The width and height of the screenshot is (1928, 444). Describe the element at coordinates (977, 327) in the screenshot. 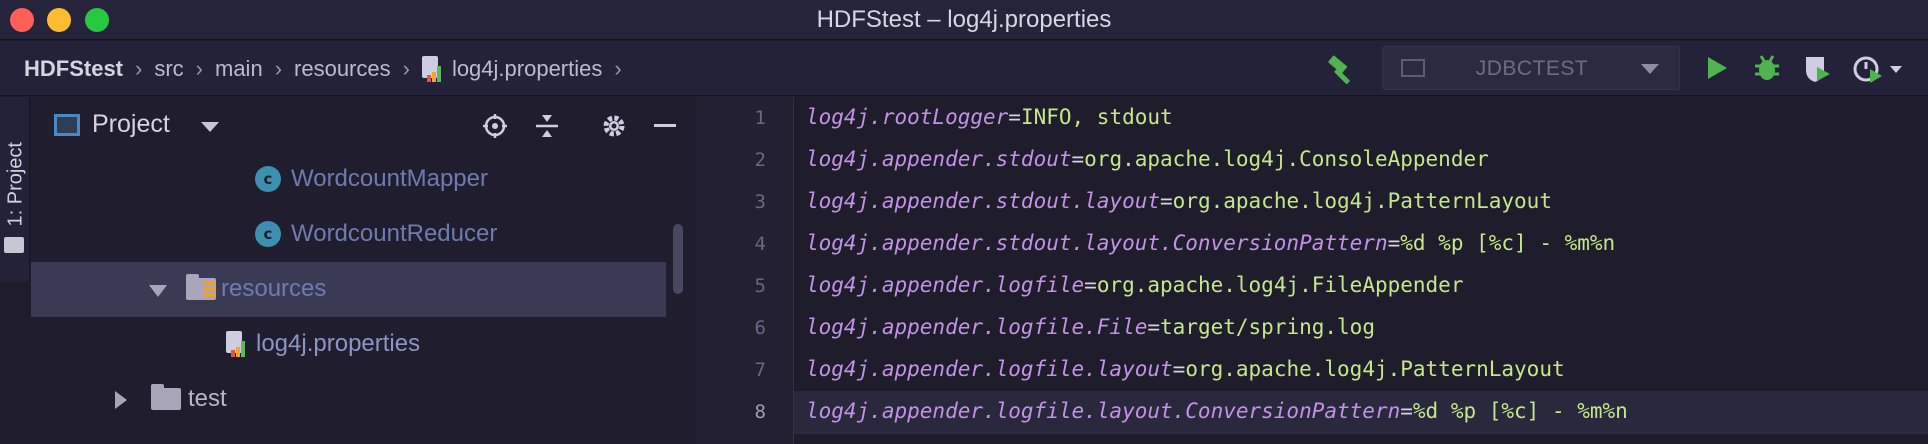

I see `property-key: log4j.appender.logfile.File` at that location.